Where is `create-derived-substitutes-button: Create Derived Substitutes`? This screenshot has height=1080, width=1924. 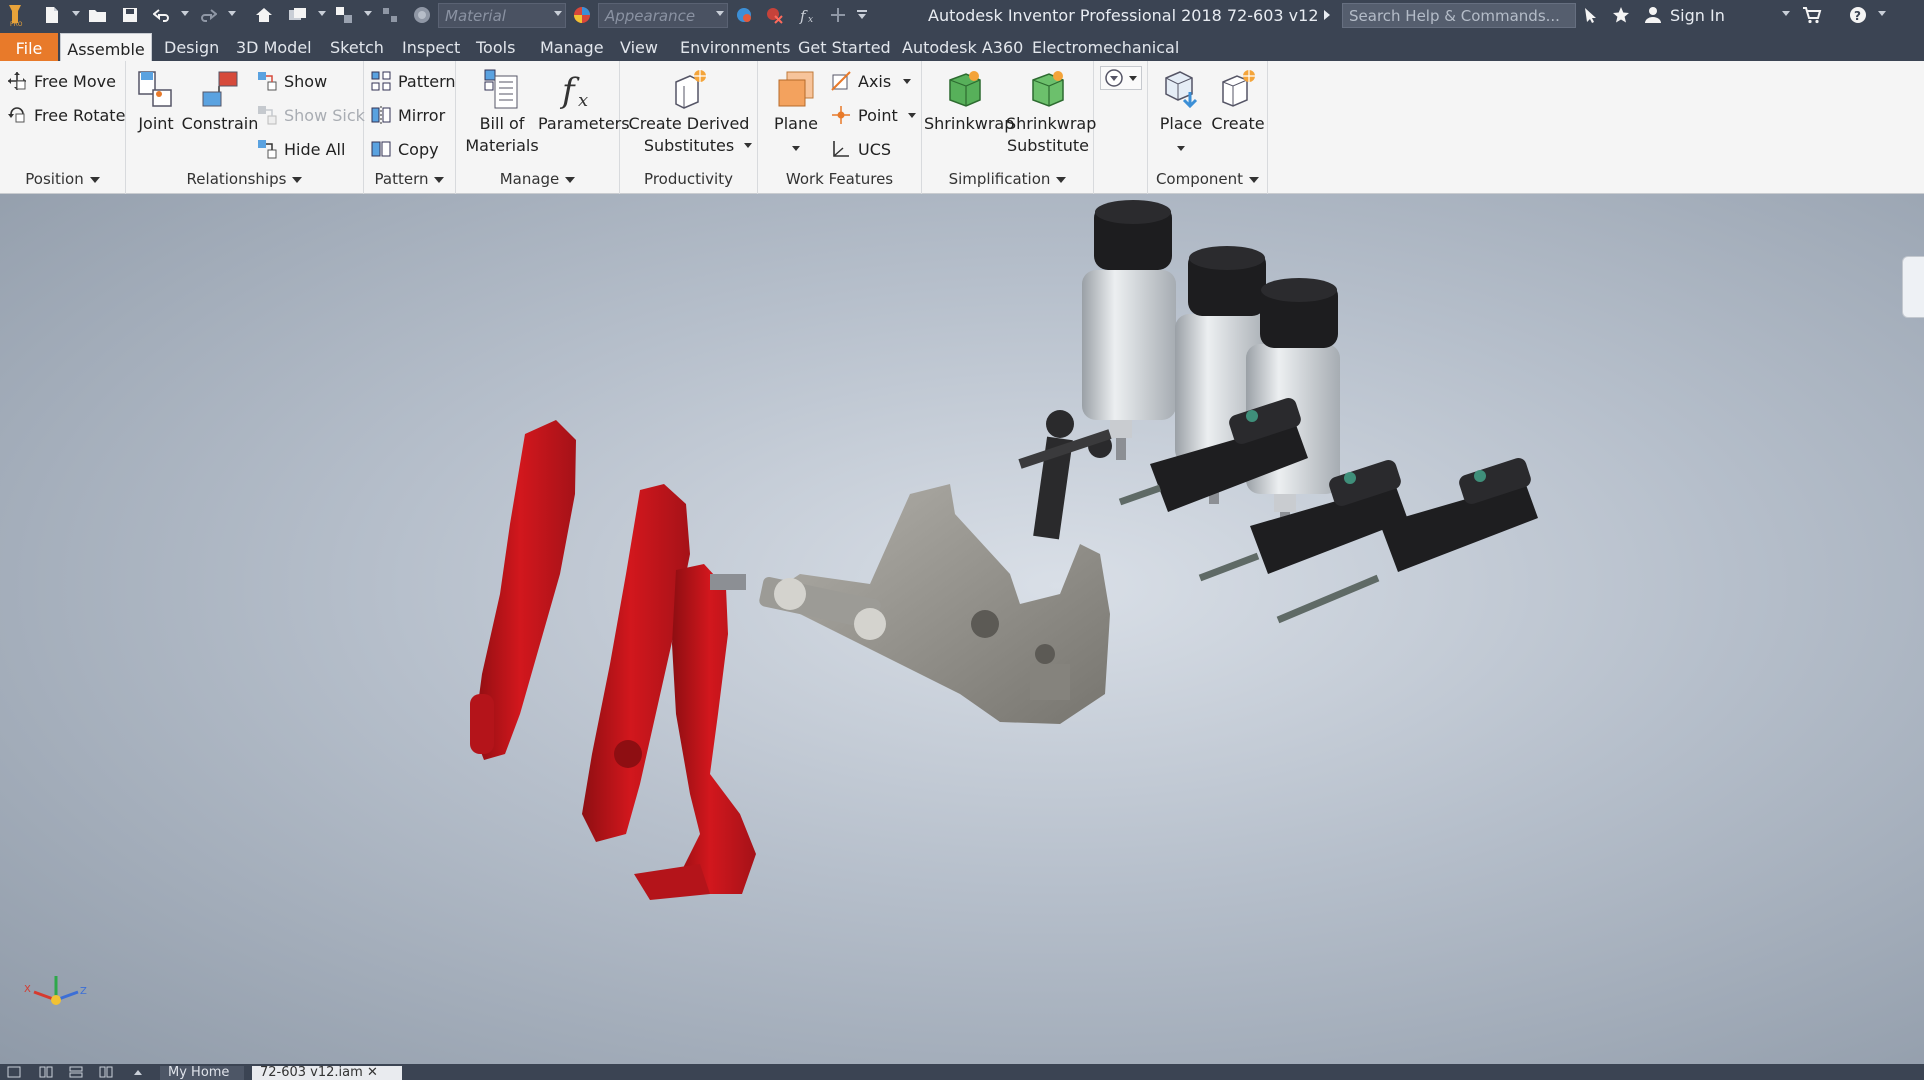
create-derived-substitutes-button: Create Derived Substitutes is located at coordinates (689, 112).